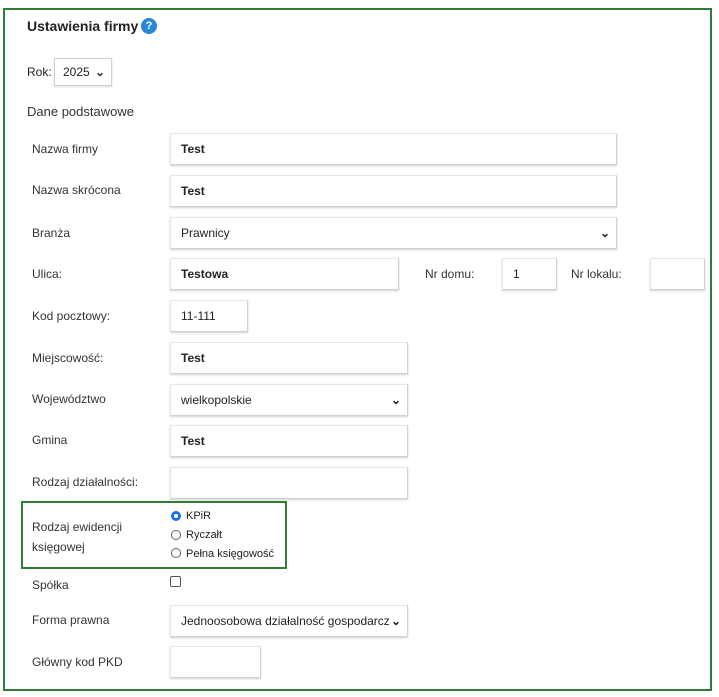  What do you see at coordinates (68, 358) in the screenshot?
I see `city-label: Miejscowość:` at bounding box center [68, 358].